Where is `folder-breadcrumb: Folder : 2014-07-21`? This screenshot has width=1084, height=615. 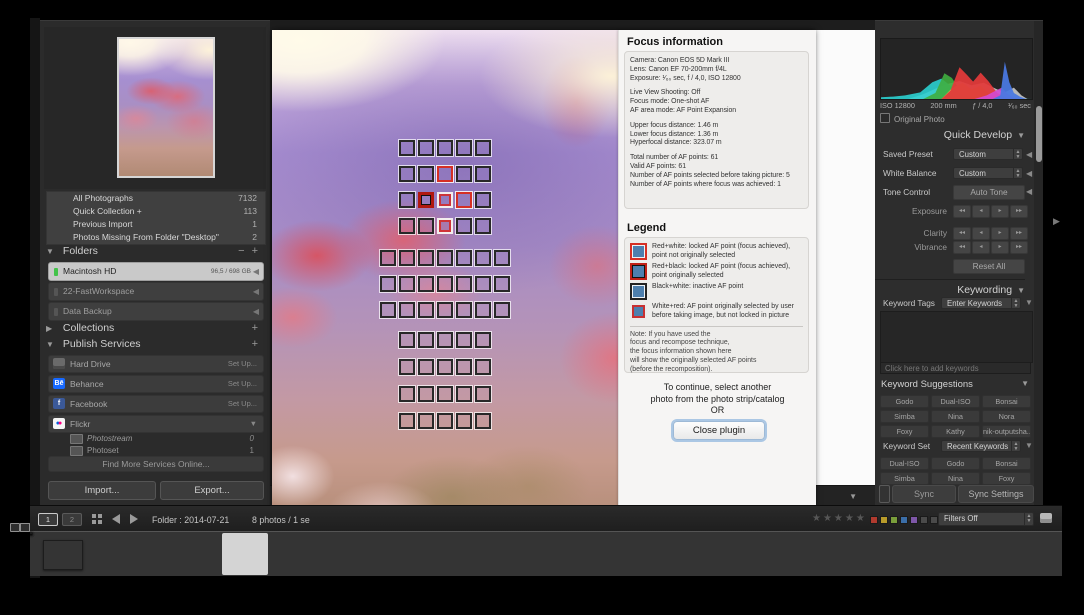 folder-breadcrumb: Folder : 2014-07-21 is located at coordinates (190, 520).